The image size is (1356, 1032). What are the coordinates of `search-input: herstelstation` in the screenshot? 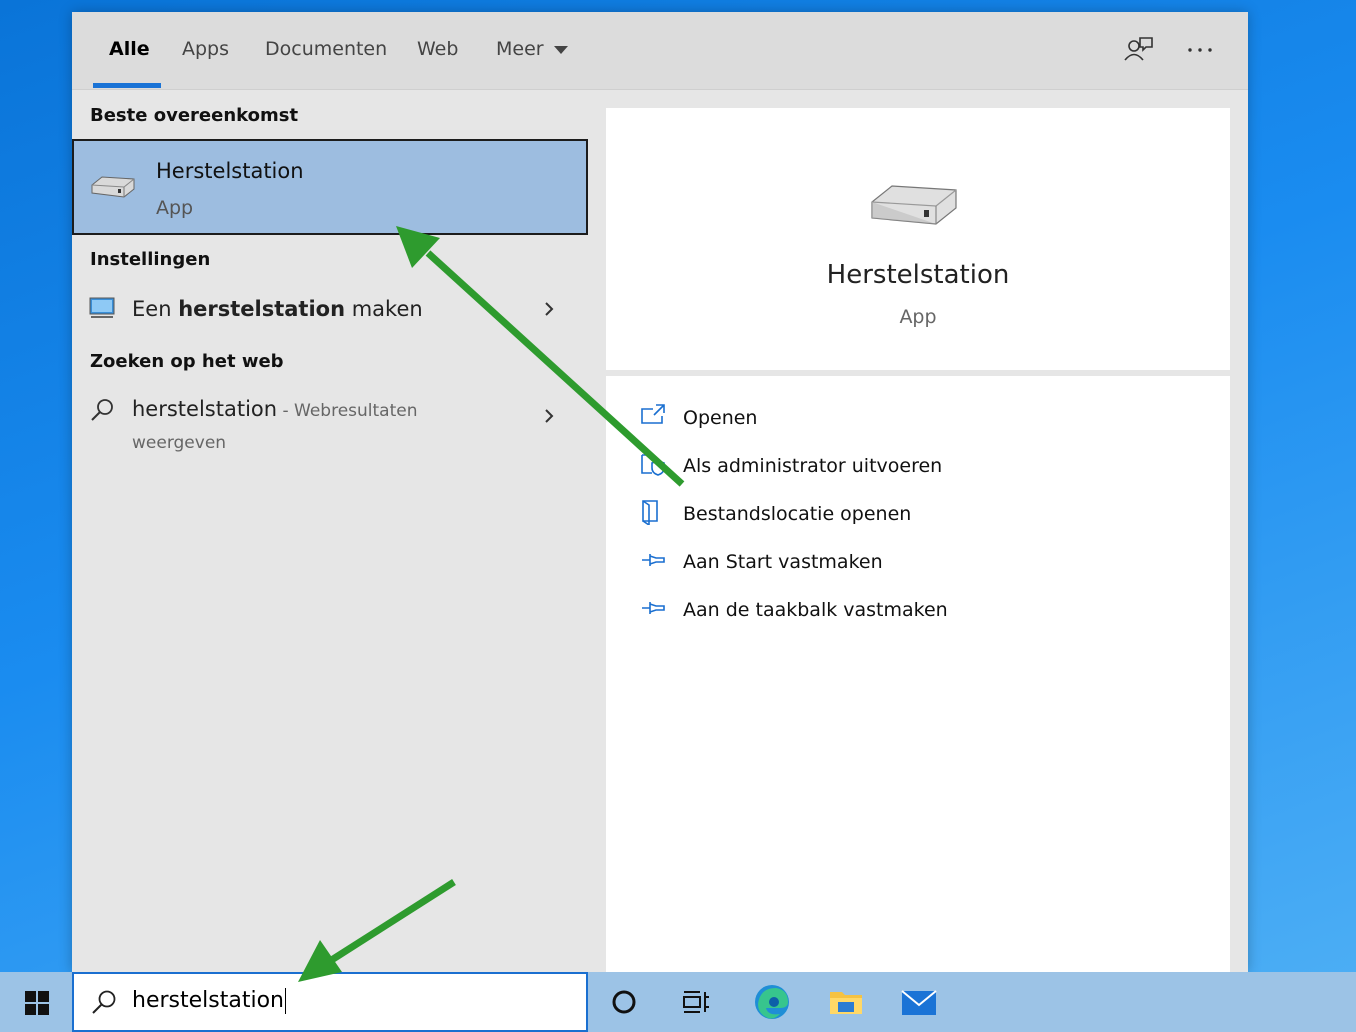 It's located at (209, 1001).